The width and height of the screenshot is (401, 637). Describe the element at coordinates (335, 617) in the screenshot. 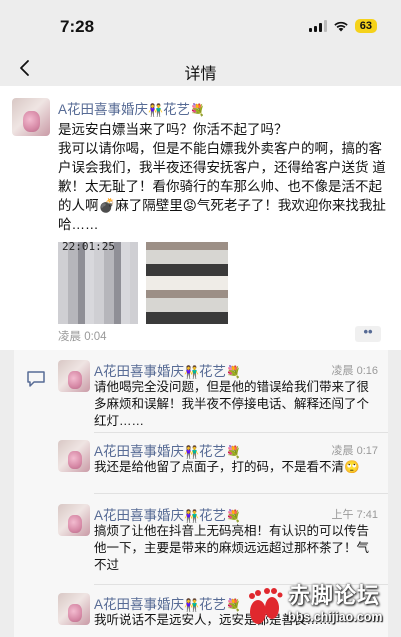

I see `watermark-url: bbs.chijiao.com` at that location.